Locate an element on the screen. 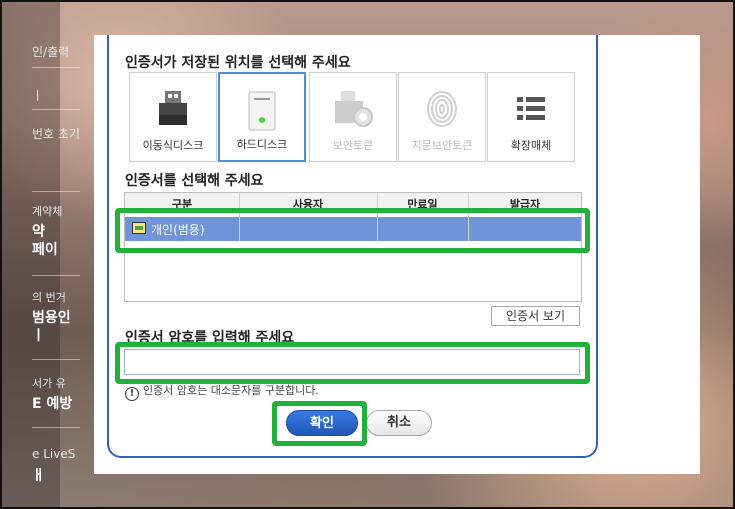 Image resolution: width=735 pixels, height=509 pixels. sidebar-item: 번호 초기 is located at coordinates (56, 133).